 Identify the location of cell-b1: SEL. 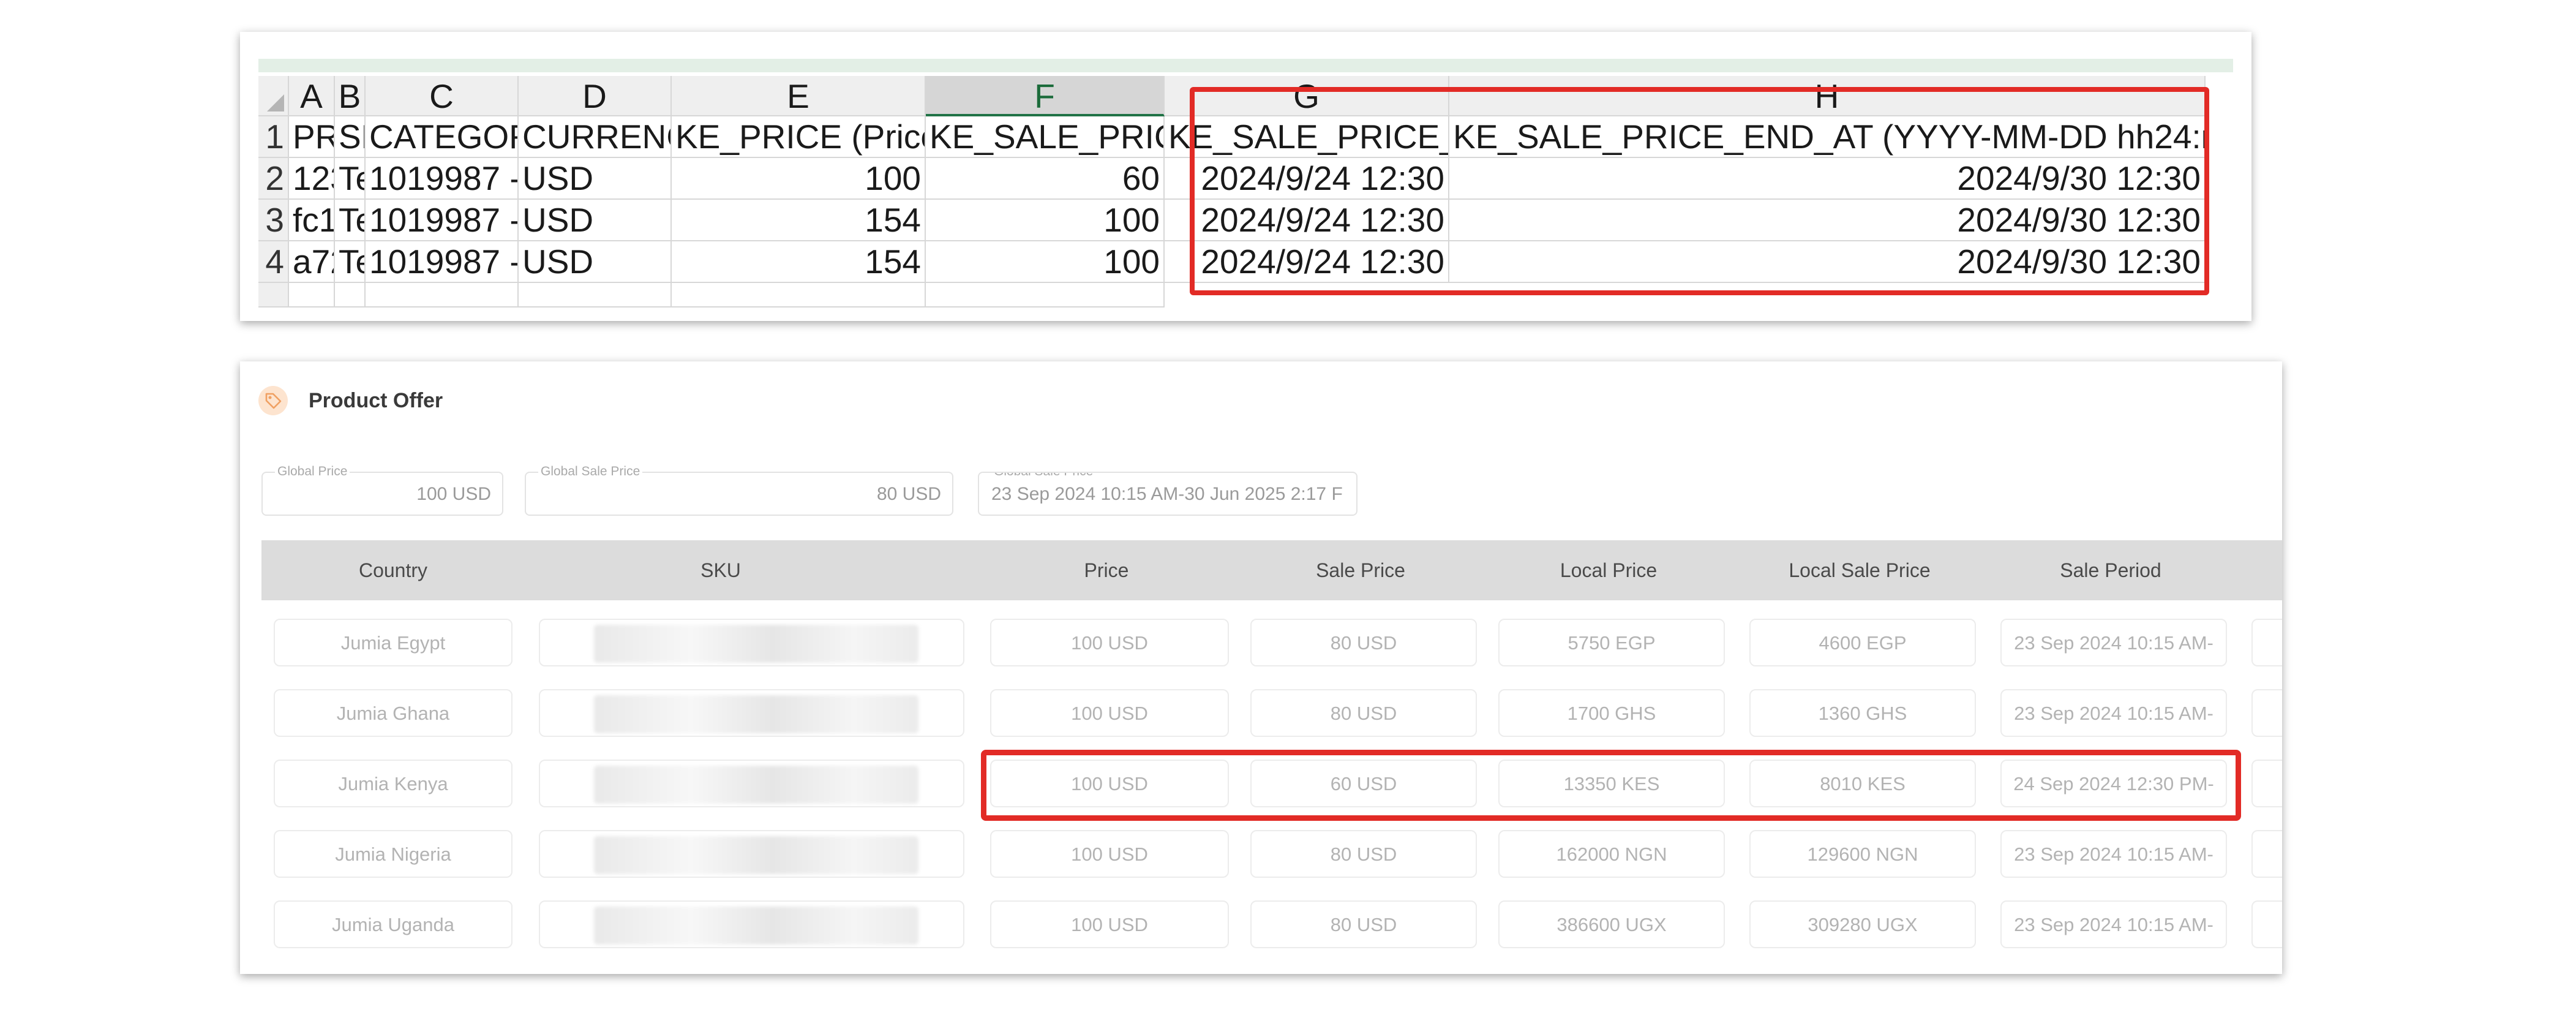
(350, 137).